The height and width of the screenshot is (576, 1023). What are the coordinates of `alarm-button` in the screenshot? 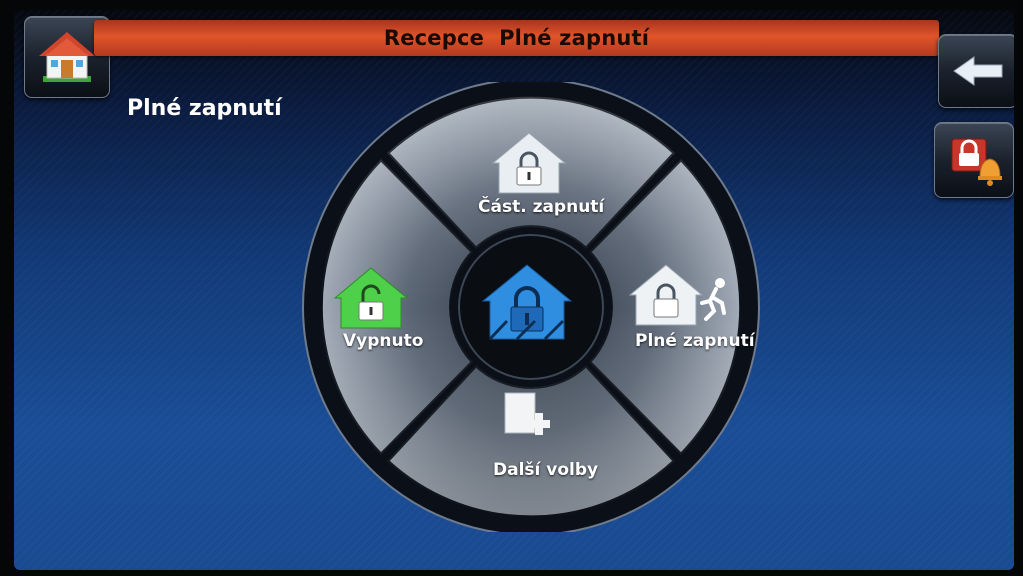 It's located at (974, 160).